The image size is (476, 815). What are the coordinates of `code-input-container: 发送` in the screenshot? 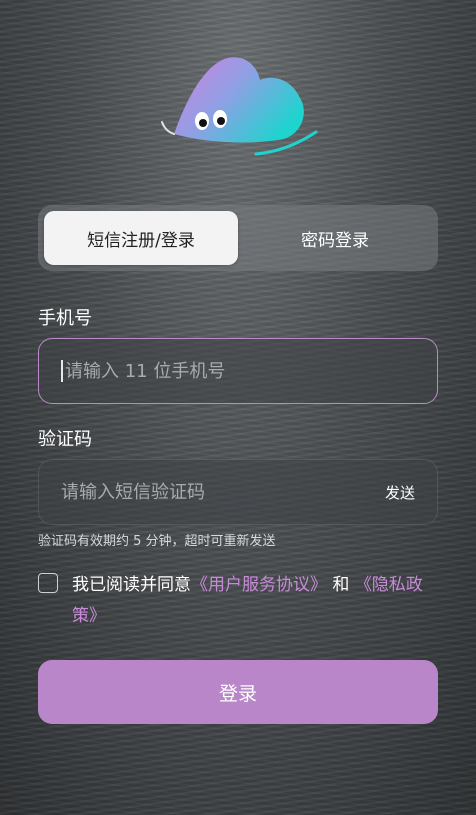 It's located at (238, 492).